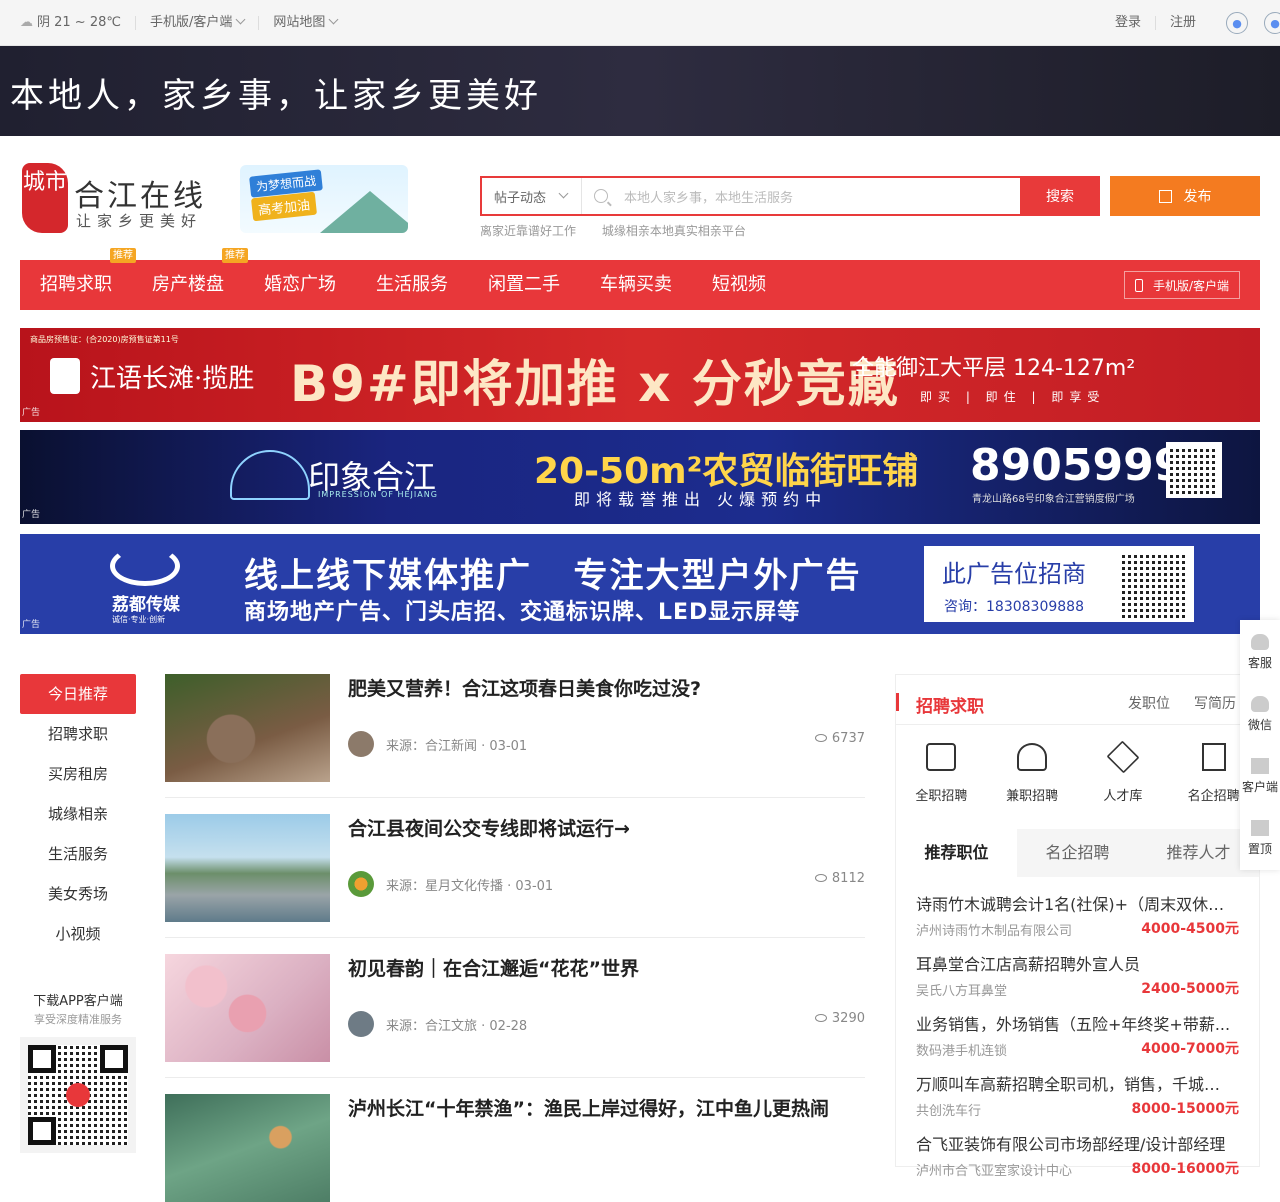  What do you see at coordinates (1185, 196) in the screenshot?
I see `publish-button: 发布` at bounding box center [1185, 196].